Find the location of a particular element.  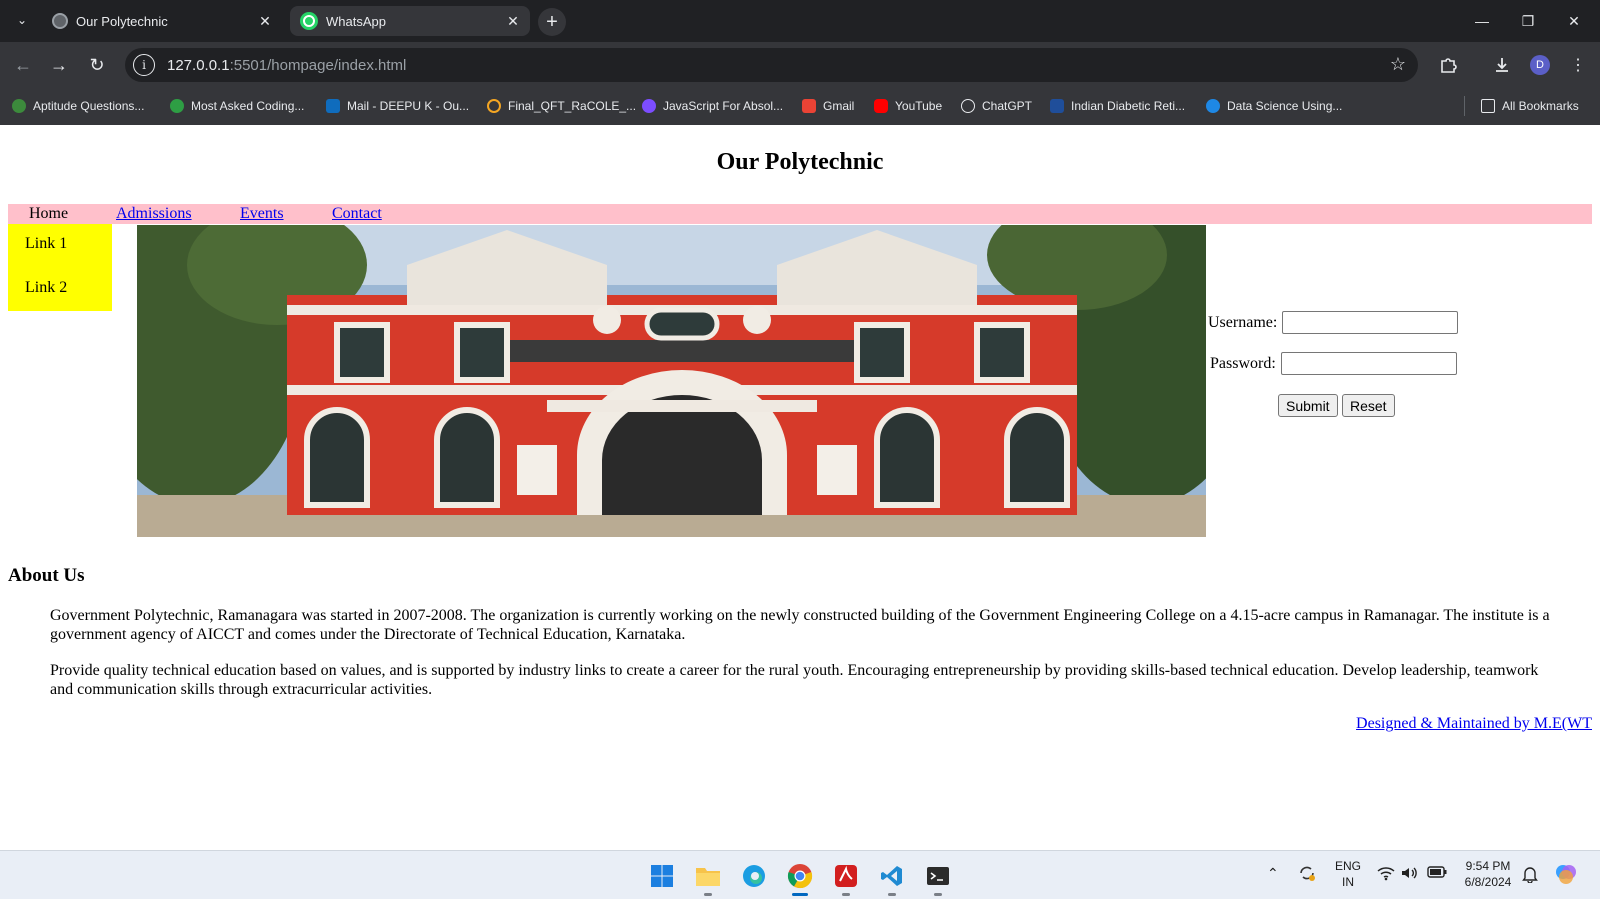

copilot-icon is located at coordinates (1566, 875).